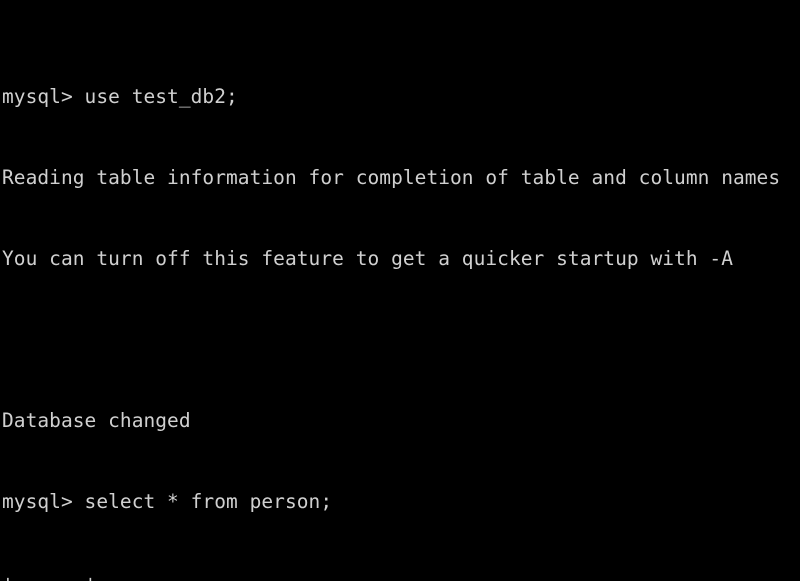 This screenshot has height=581, width=800. I want to click on terminal-line-command-select-all: mysql> select * from person;, so click(167, 501).